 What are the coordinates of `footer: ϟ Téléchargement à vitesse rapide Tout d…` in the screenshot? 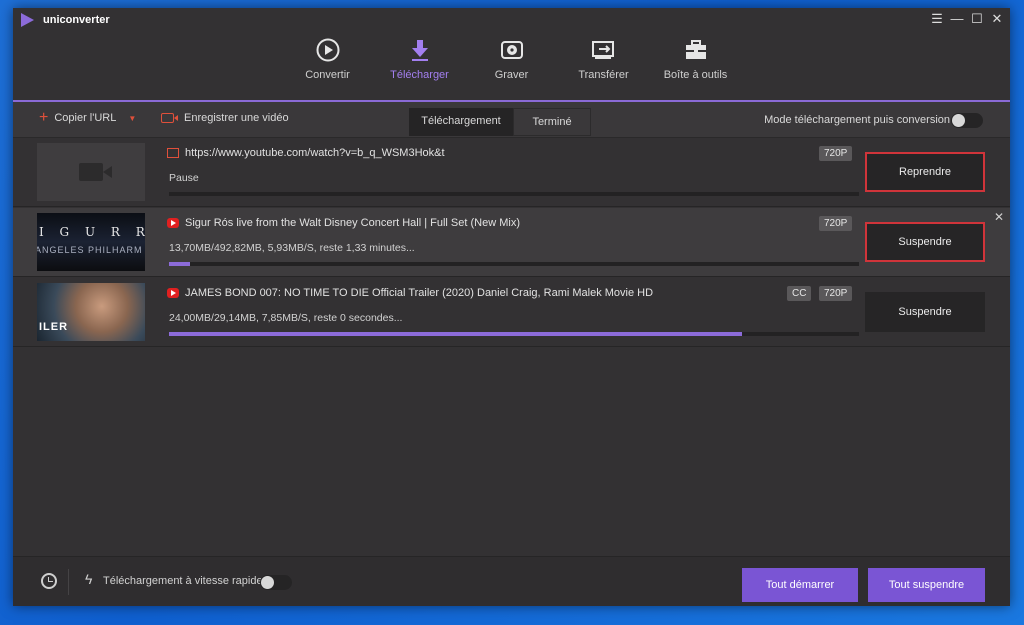 It's located at (511, 581).